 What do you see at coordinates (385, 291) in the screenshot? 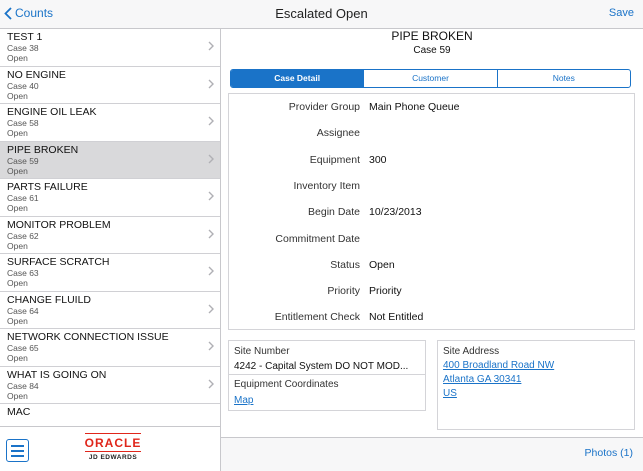
I see `field-value: Priority` at bounding box center [385, 291].